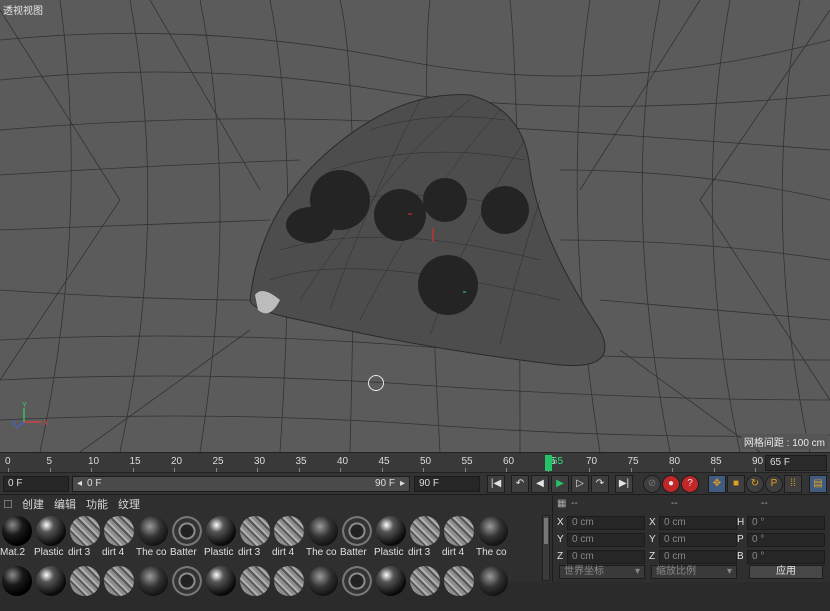 The height and width of the screenshot is (611, 830). I want to click on parameter-icon: P, so click(774, 483).